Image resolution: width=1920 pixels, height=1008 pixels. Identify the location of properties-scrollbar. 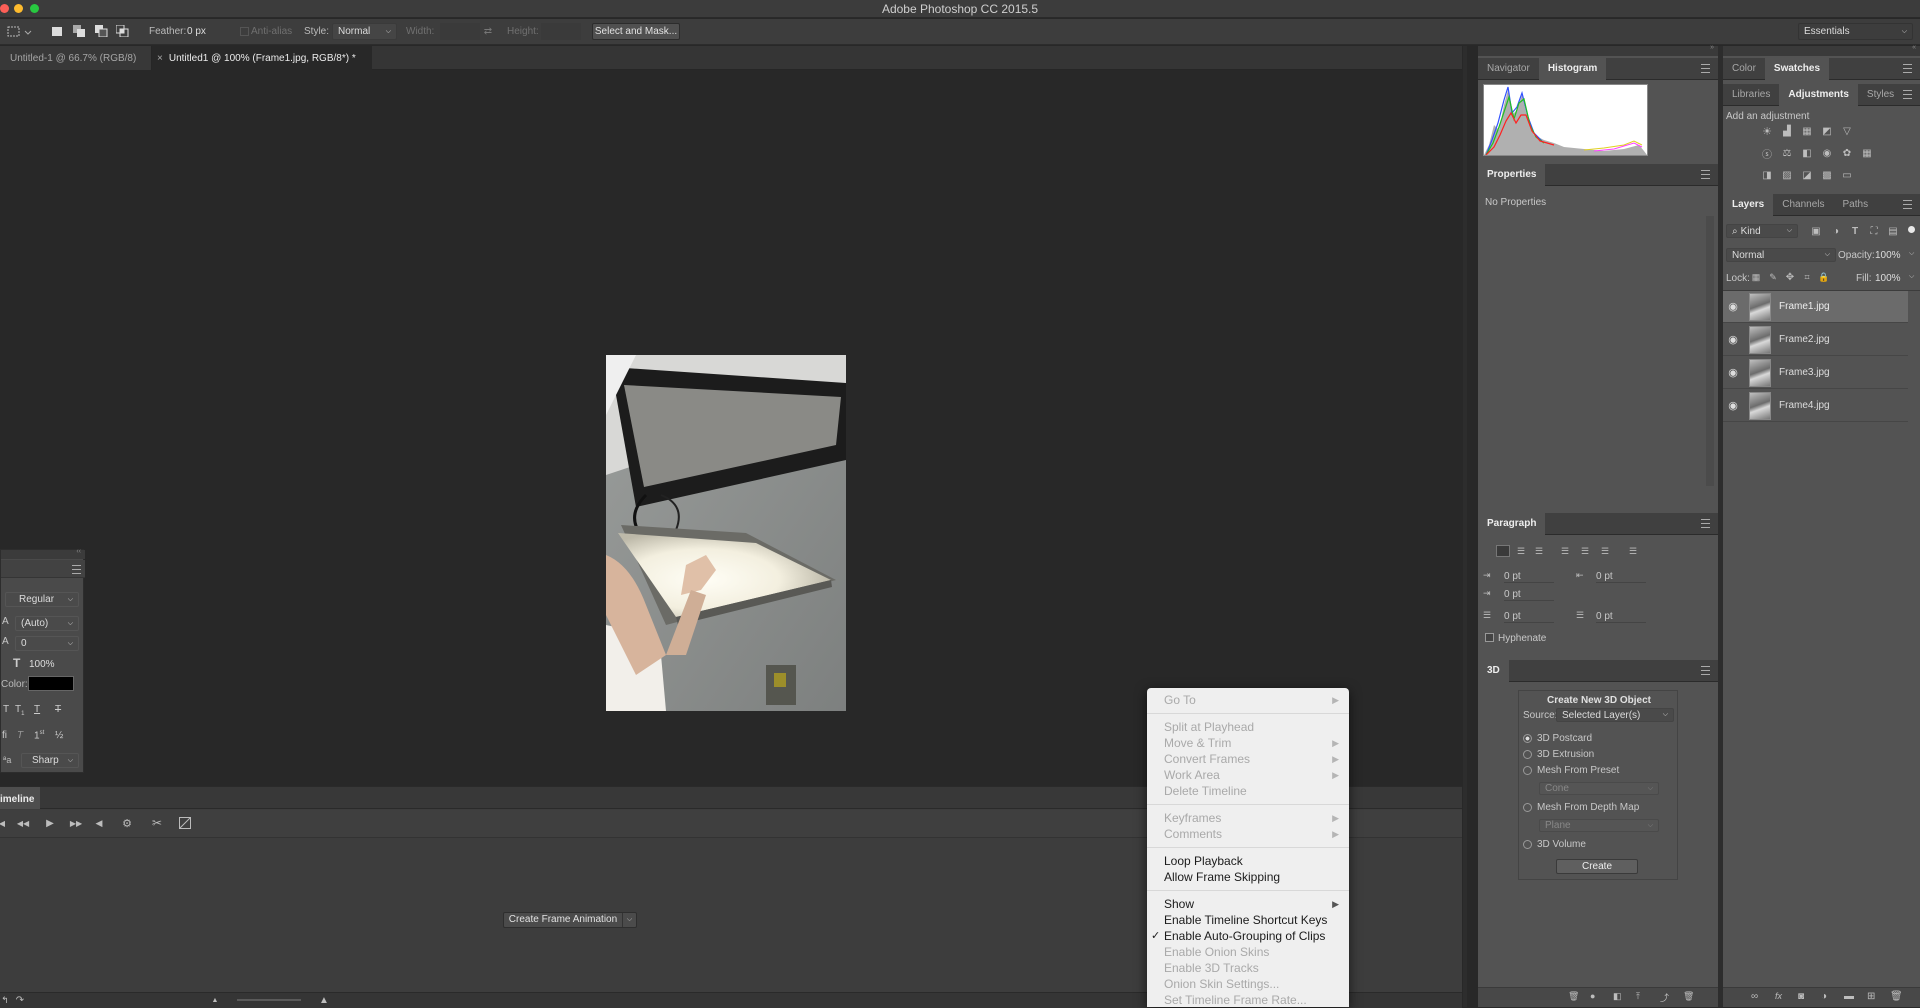
(1710, 351).